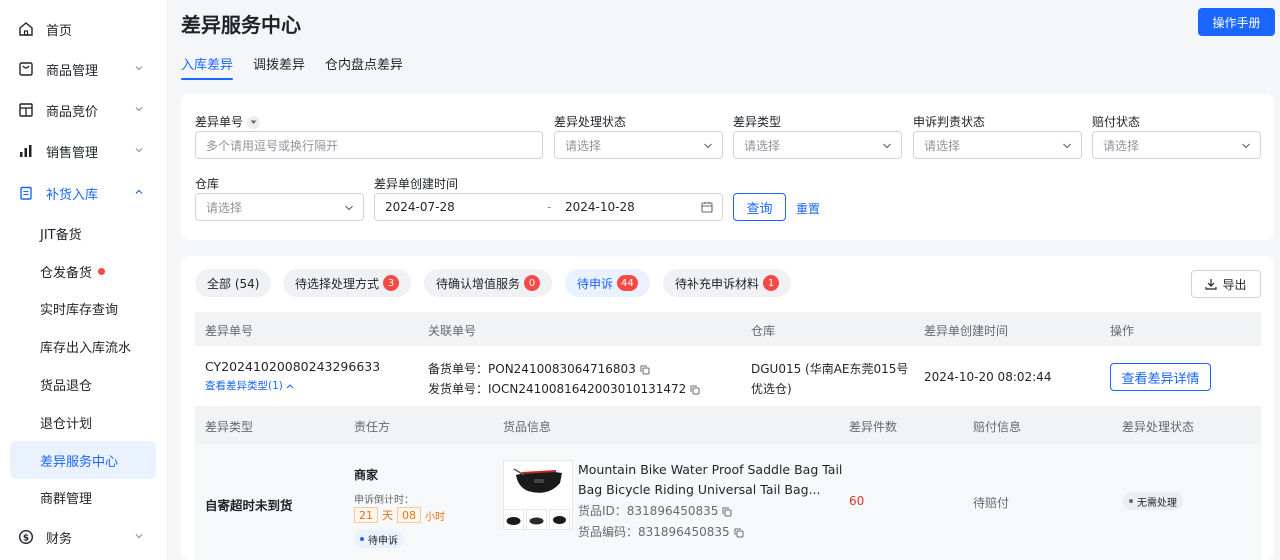 Image resolution: width=1280 pixels, height=560 pixels. I want to click on created-label: 差异单创建时间, so click(416, 184).